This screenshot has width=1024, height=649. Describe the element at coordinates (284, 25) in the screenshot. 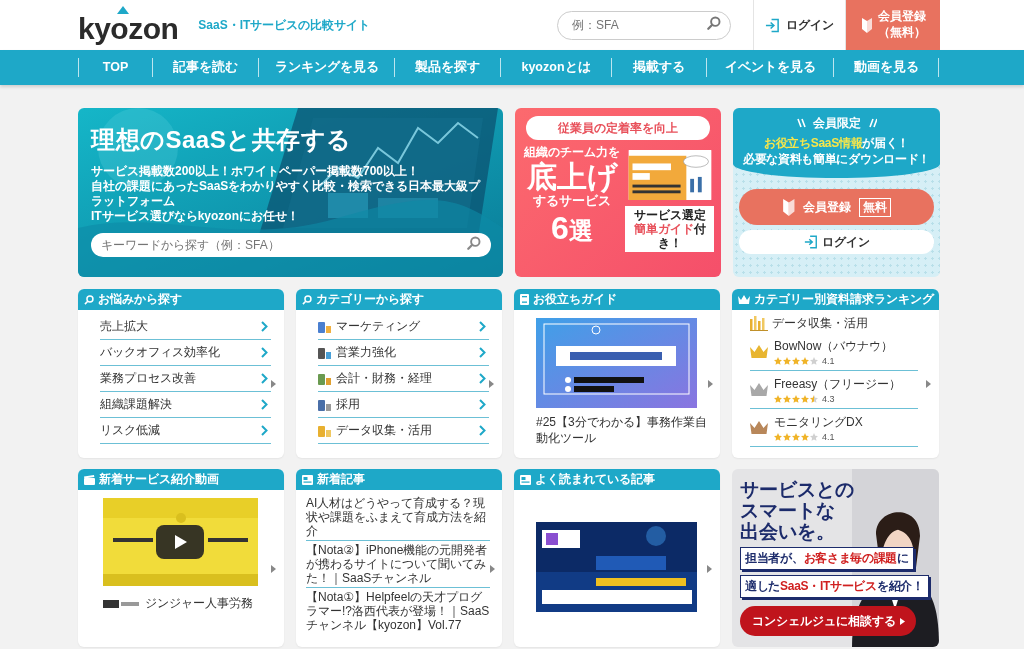

I see `site-tagline: SaaS・ITサービスの比較サイト` at that location.